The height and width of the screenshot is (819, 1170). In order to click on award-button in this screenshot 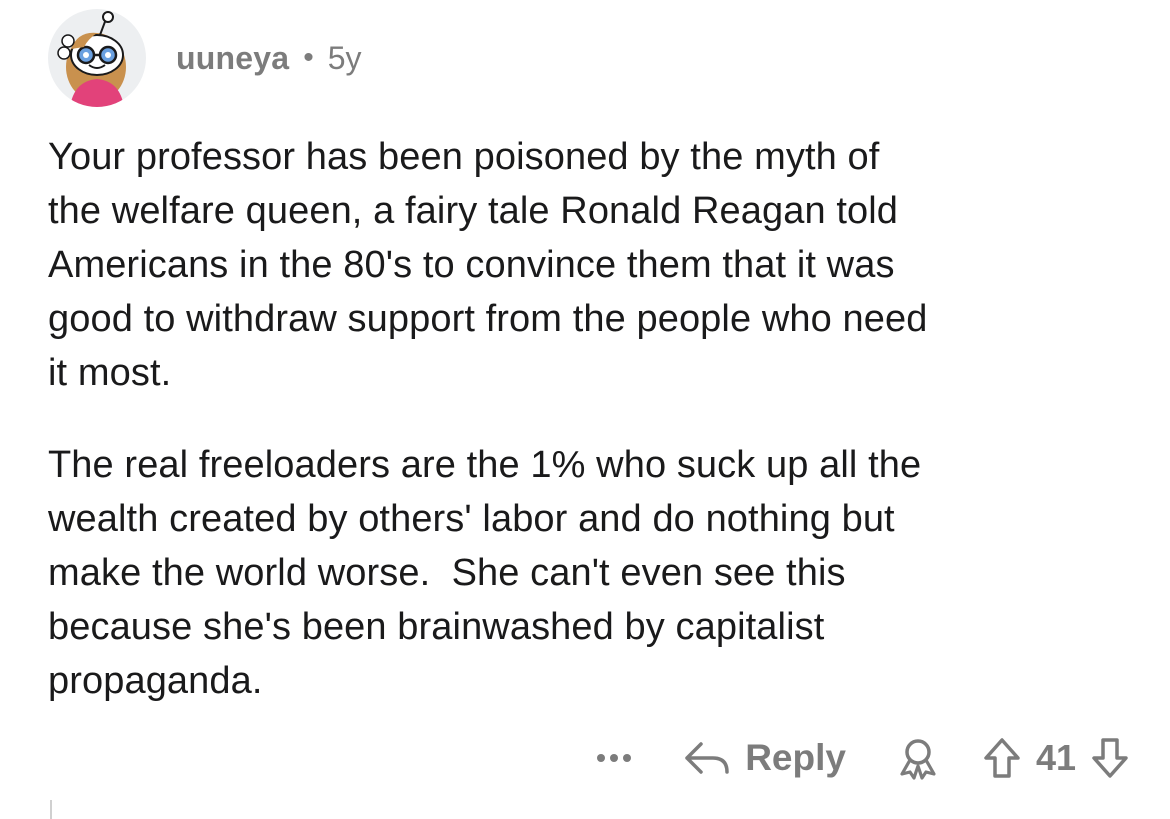, I will do `click(918, 758)`.